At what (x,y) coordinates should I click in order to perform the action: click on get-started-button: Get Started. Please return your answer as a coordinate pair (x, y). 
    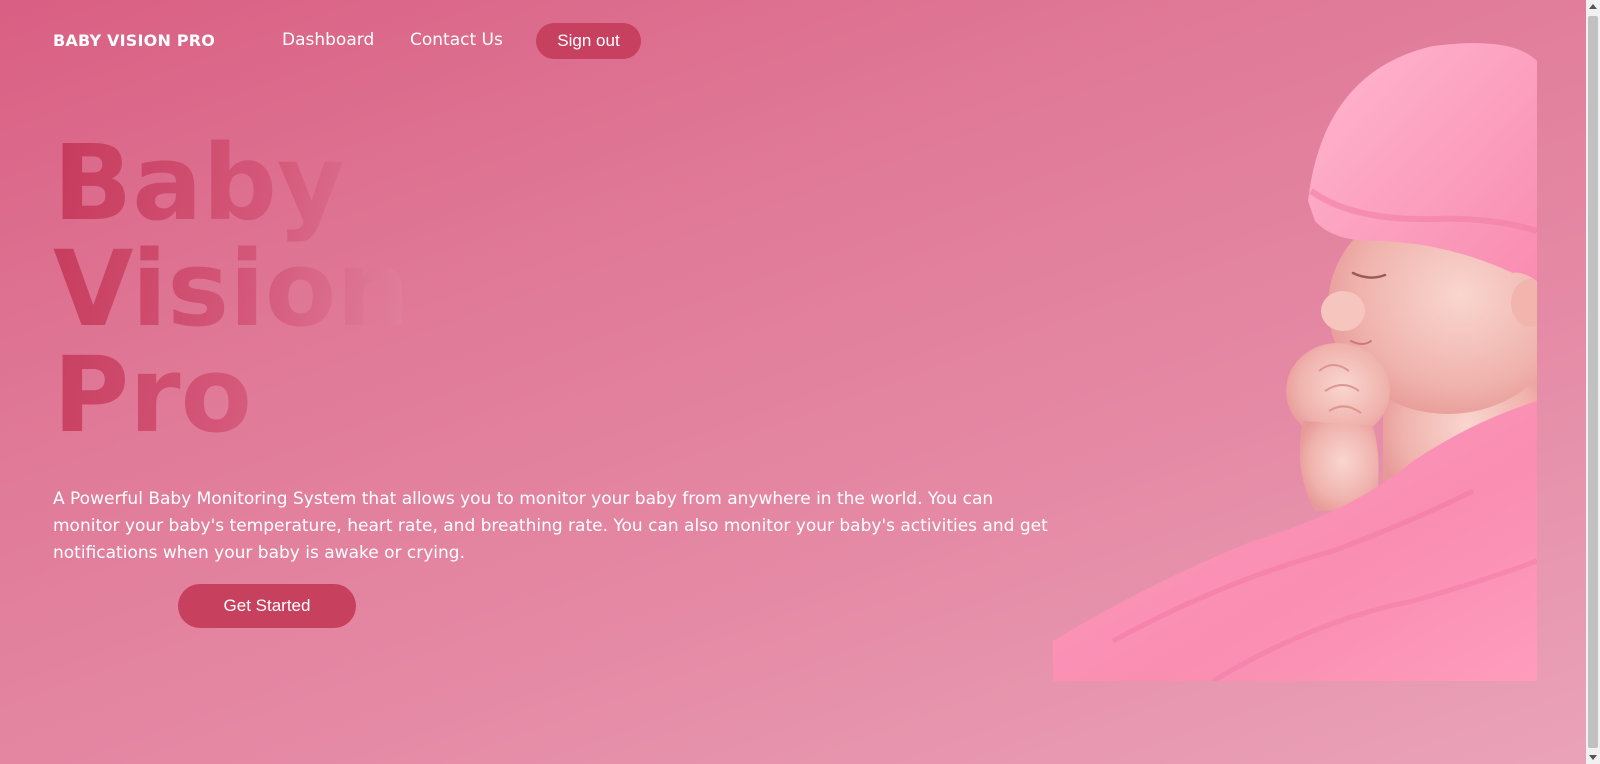
    Looking at the image, I should click on (267, 606).